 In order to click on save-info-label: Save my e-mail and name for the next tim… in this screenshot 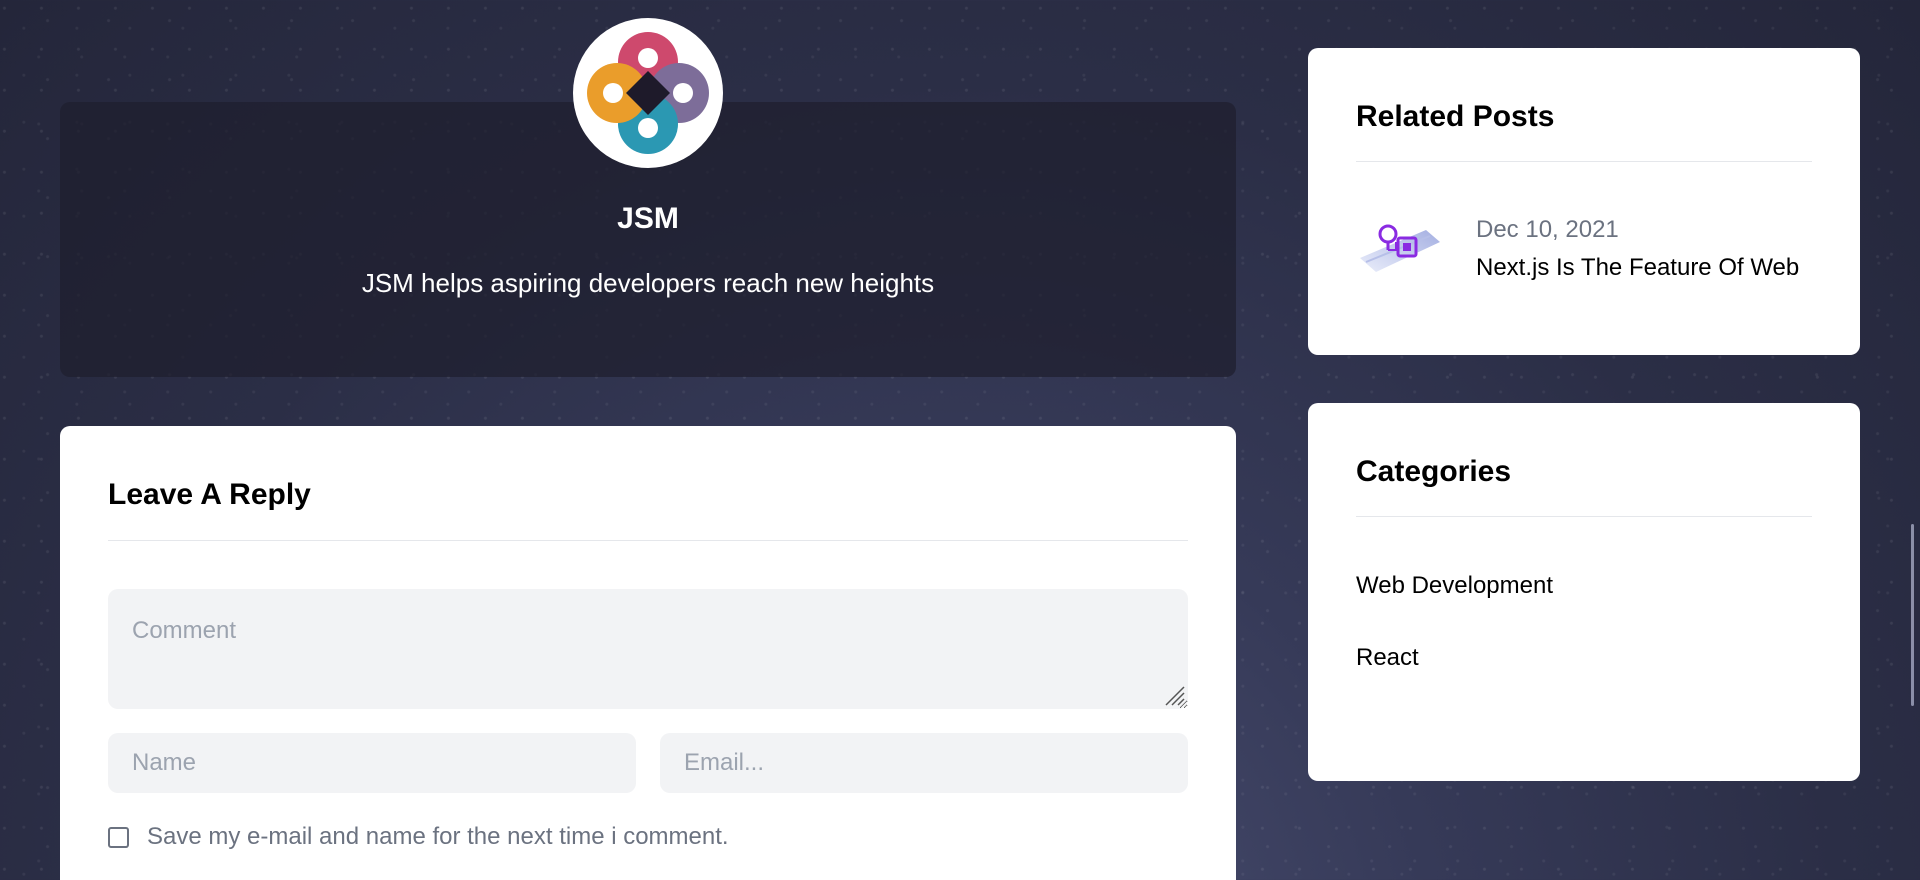, I will do `click(438, 836)`.